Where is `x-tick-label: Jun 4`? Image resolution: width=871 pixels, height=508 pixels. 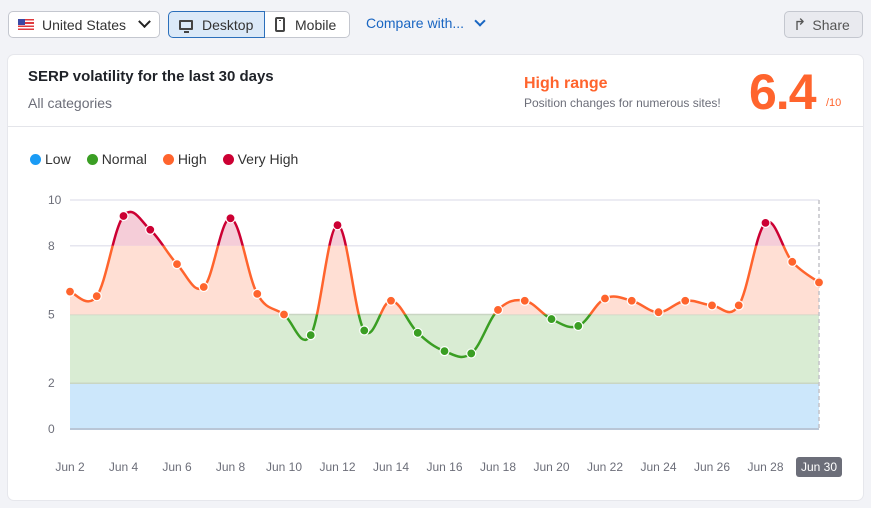
x-tick-label: Jun 4 is located at coordinates (124, 467).